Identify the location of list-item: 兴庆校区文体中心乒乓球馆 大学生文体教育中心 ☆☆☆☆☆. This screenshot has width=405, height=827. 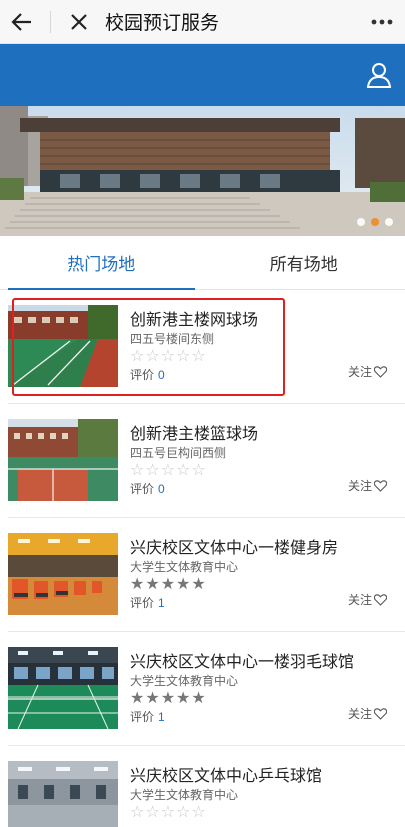
(206, 786).